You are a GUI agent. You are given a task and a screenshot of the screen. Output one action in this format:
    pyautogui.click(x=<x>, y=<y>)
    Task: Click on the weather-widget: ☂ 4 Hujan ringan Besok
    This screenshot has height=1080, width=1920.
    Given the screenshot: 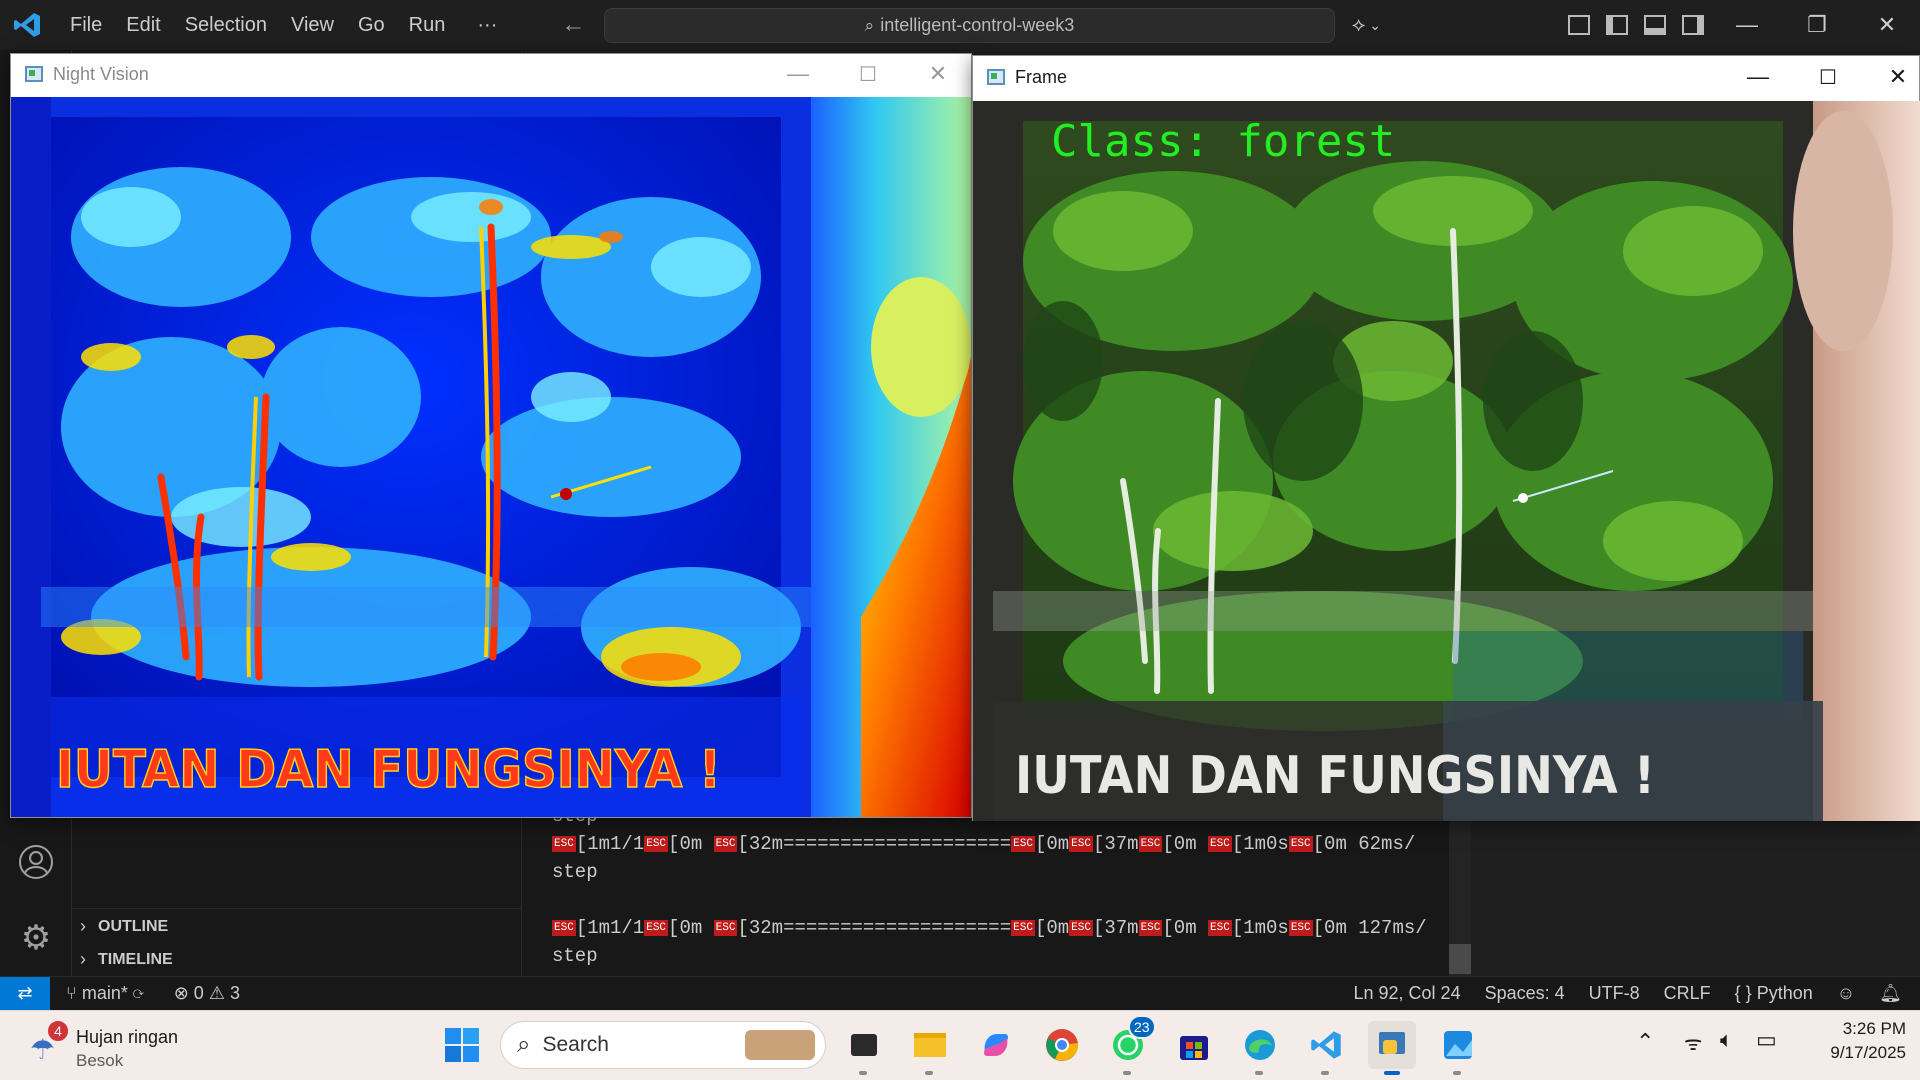 What is the action you would take?
    pyautogui.click(x=124, y=1045)
    